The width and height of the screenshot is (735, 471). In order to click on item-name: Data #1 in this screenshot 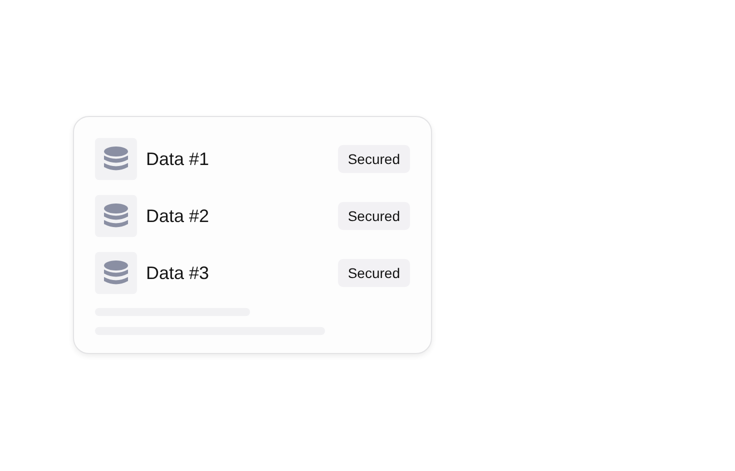, I will do `click(178, 159)`.